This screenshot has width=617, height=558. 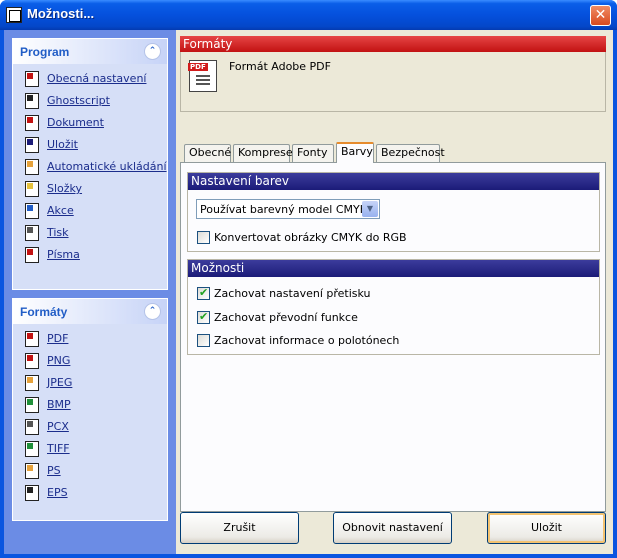 I want to click on sidebar-item-document: Dokument, so click(x=90, y=123).